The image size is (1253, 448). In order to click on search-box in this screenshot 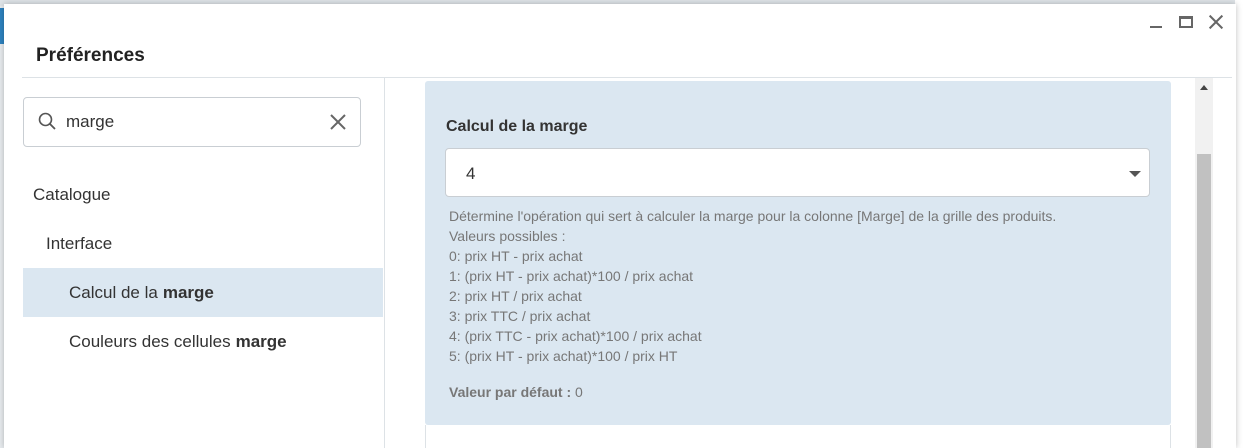, I will do `click(192, 122)`.